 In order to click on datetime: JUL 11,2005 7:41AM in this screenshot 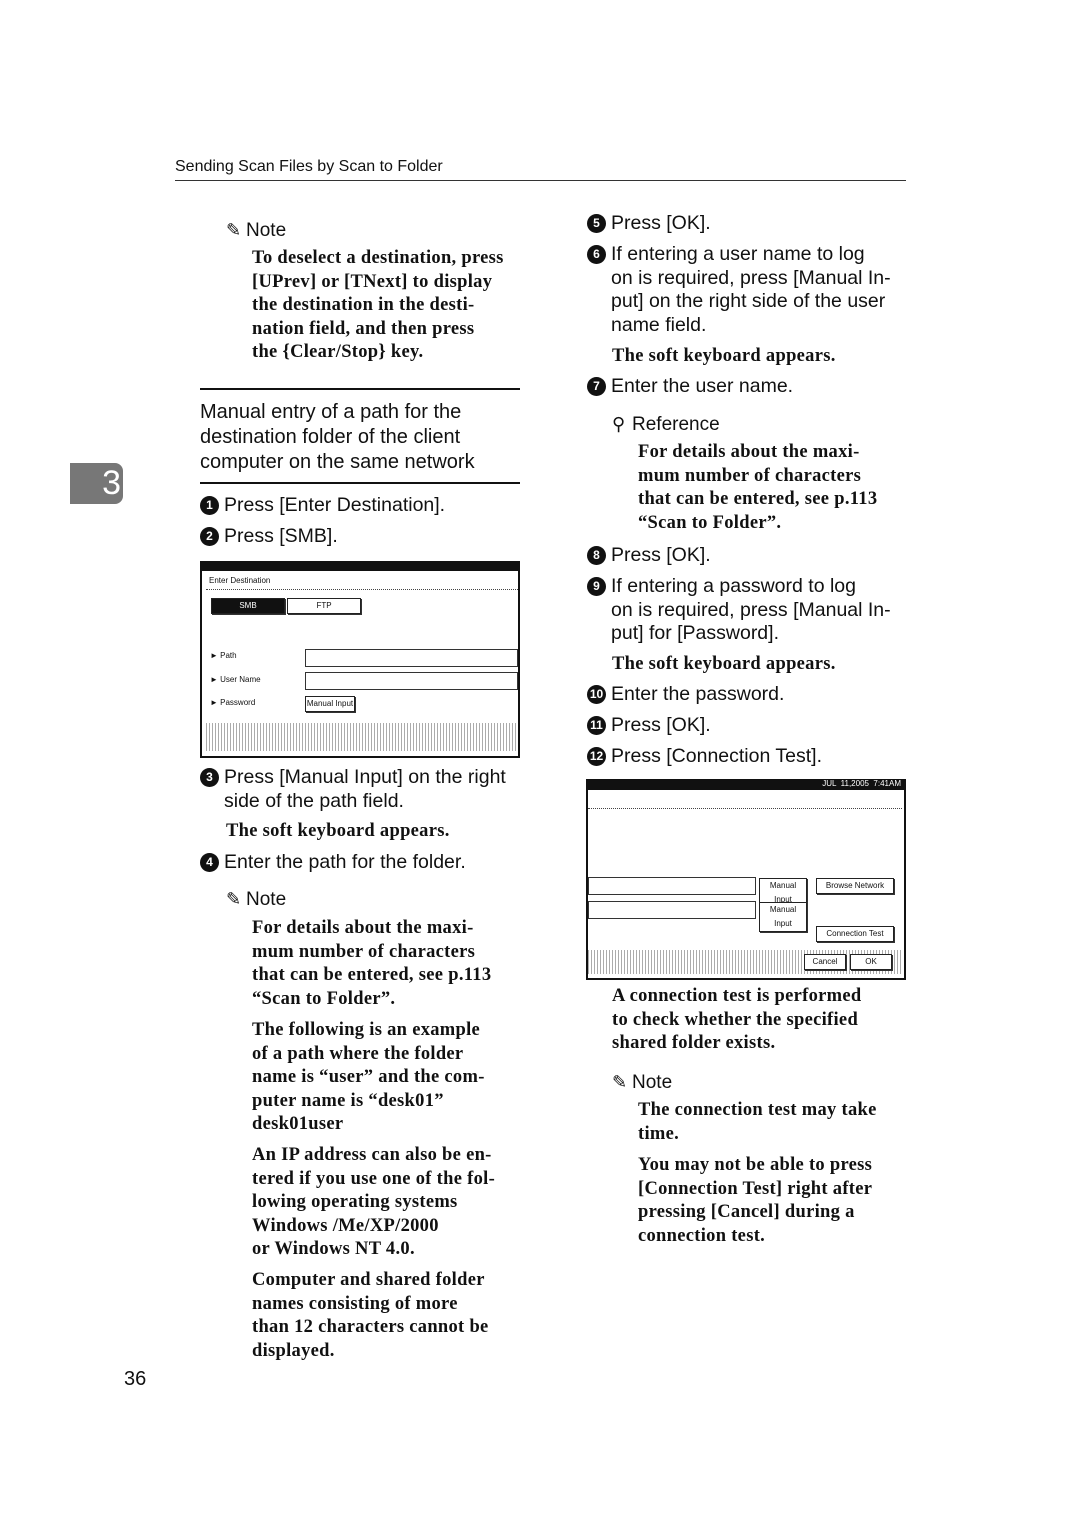, I will do `click(861, 783)`.